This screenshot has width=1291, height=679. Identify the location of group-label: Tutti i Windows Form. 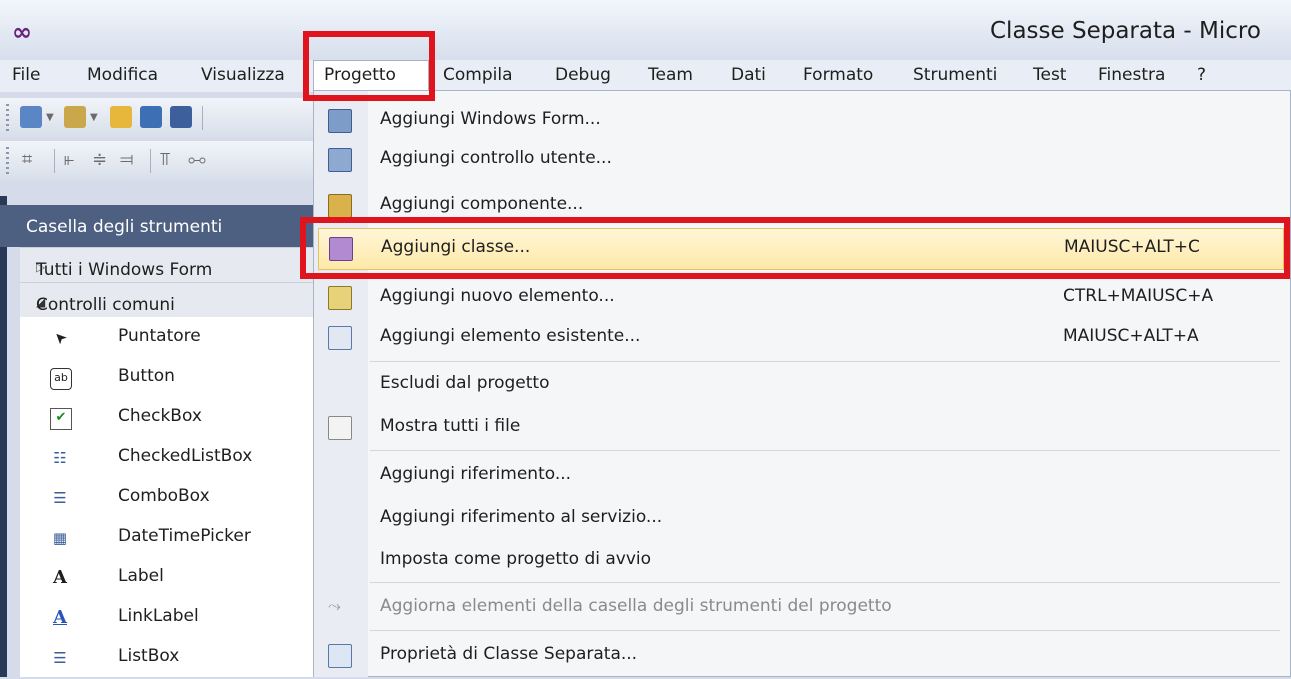
(124, 270).